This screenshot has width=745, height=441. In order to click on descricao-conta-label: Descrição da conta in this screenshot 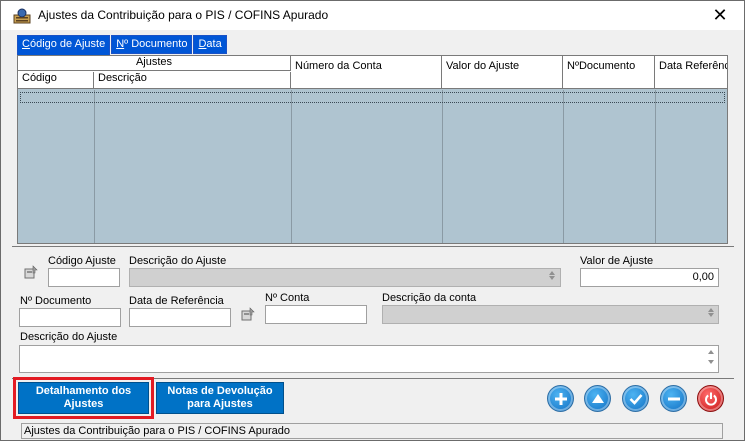, I will do `click(429, 298)`.